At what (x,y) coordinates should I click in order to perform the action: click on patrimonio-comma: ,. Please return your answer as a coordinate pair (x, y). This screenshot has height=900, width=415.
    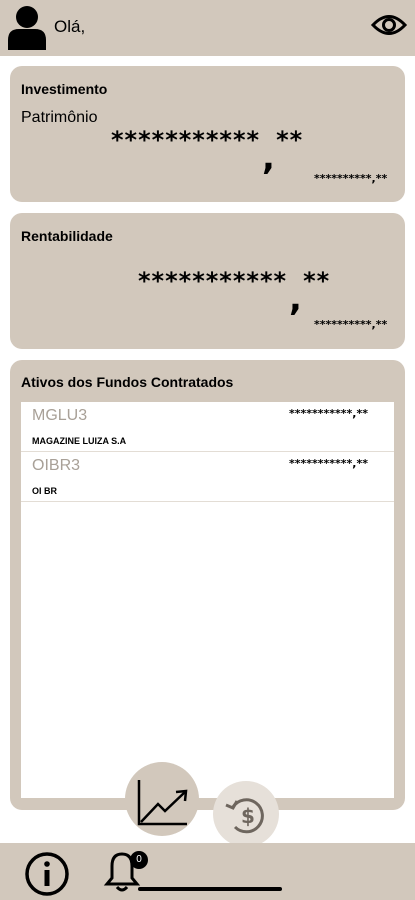
    Looking at the image, I should click on (268, 158).